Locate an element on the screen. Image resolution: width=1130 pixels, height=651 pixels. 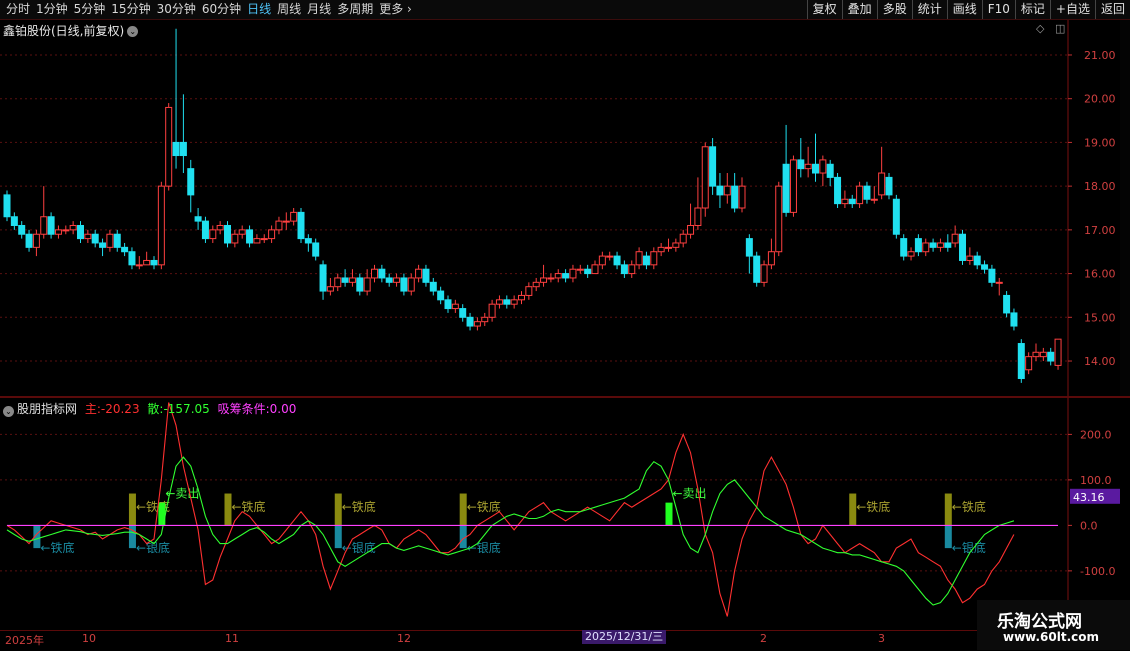
tab-2: 5分钟 is located at coordinates (90, 9).